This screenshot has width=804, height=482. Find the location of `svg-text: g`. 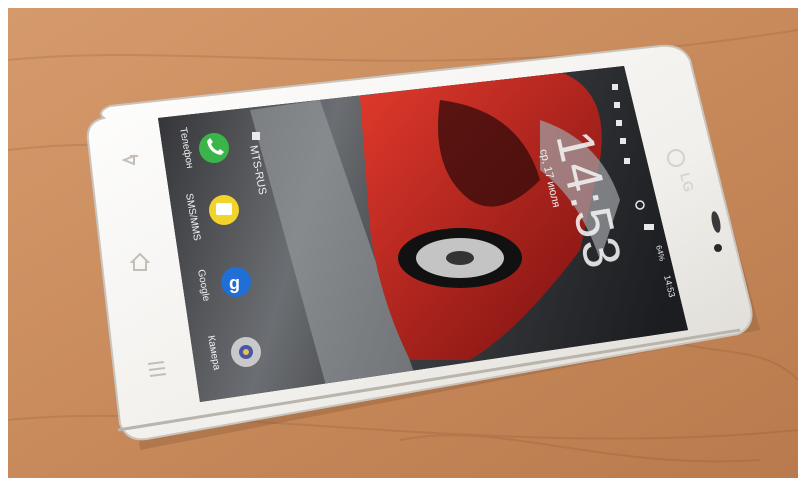

svg-text: g is located at coordinates (234, 283).